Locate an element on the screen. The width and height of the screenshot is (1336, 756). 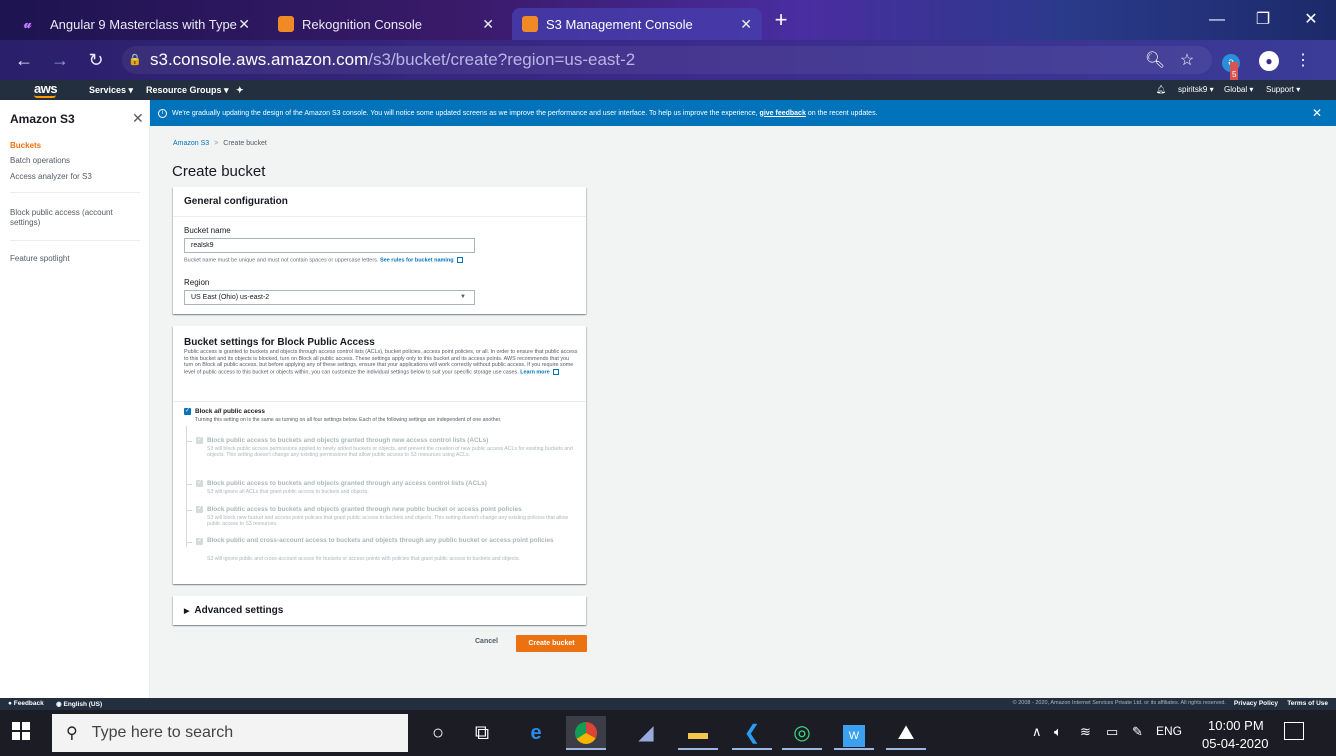
file-explorer-icon: ◢ is located at coordinates (646, 733).